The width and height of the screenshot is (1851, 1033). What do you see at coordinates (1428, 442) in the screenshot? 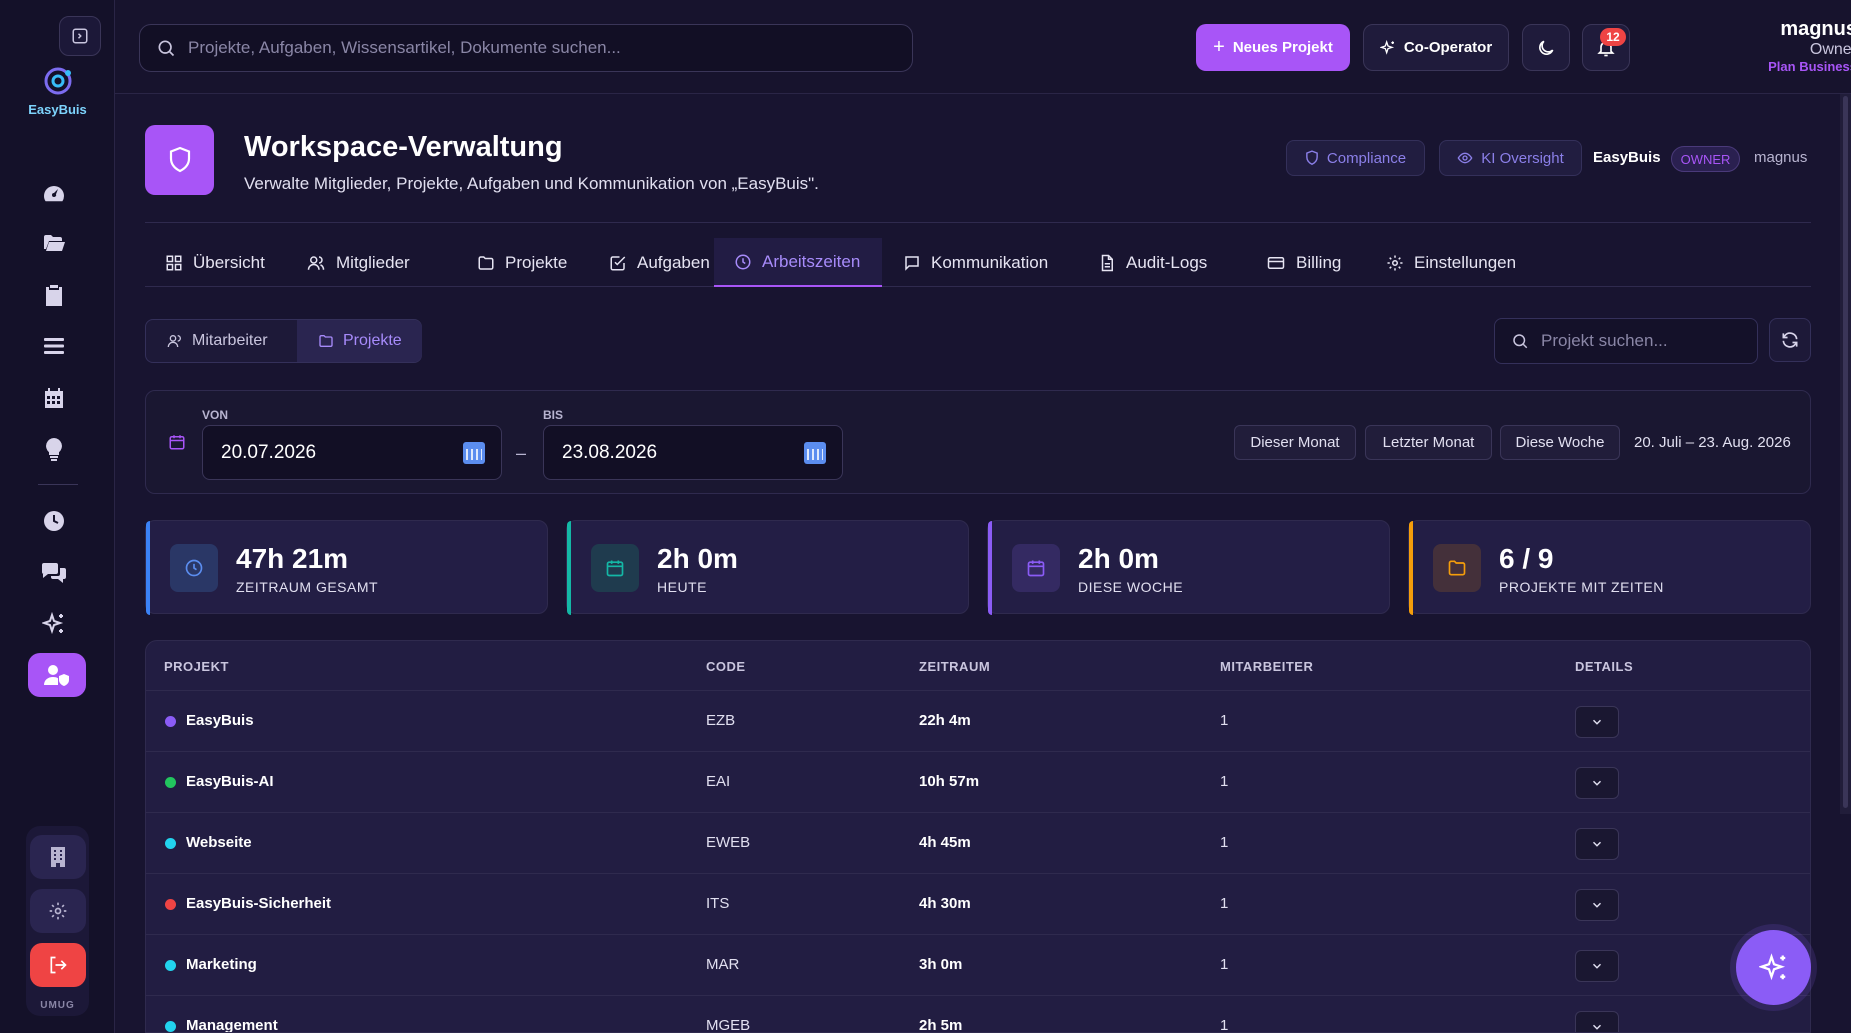
I see `quick-letzter-monat-button: Letzter Monat` at bounding box center [1428, 442].